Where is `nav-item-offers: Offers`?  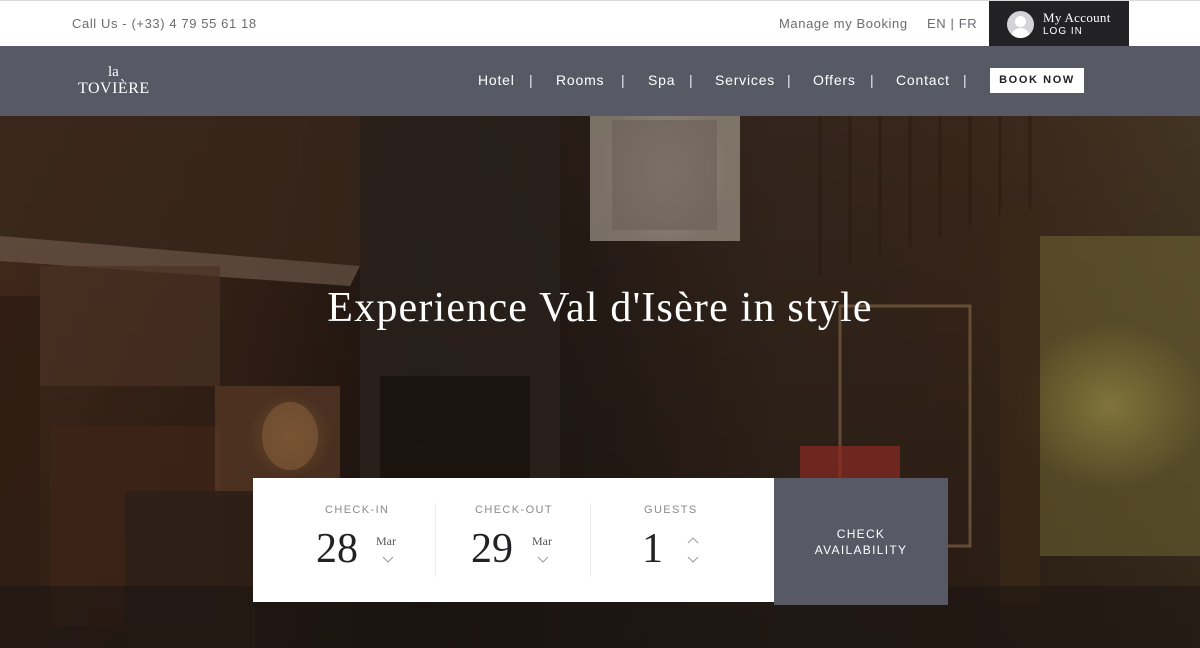
nav-item-offers: Offers is located at coordinates (834, 80).